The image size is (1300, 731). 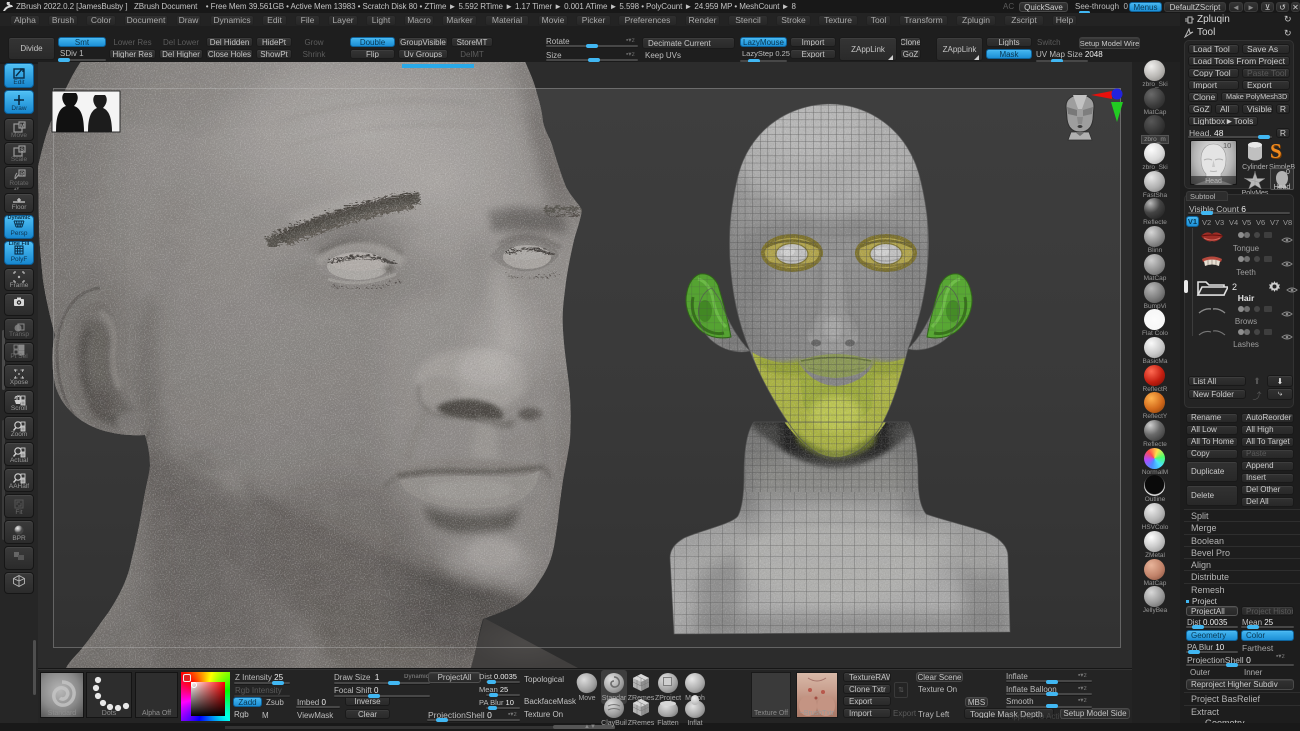 I want to click on svg-text: M, so click(x=22, y=127).